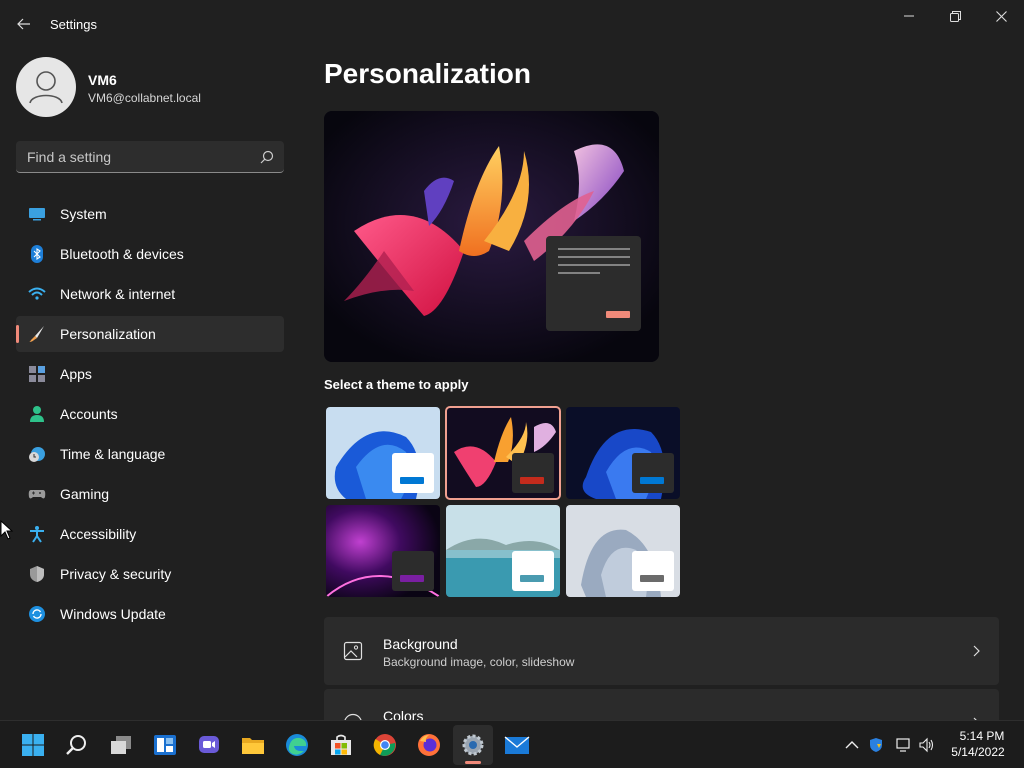 This screenshot has width=1024, height=768. I want to click on minimize-icon, so click(909, 16).